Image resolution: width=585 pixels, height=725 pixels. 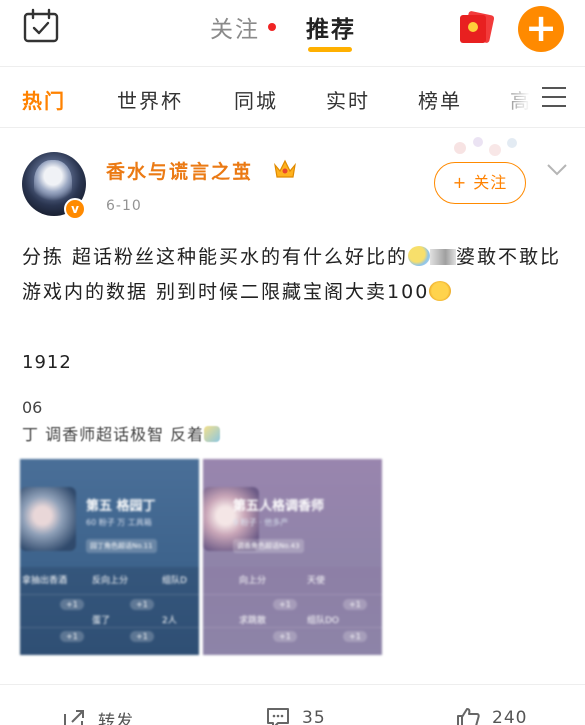 What do you see at coordinates (279, 506) in the screenshot?
I see `image-title: 第五人格调香师` at bounding box center [279, 506].